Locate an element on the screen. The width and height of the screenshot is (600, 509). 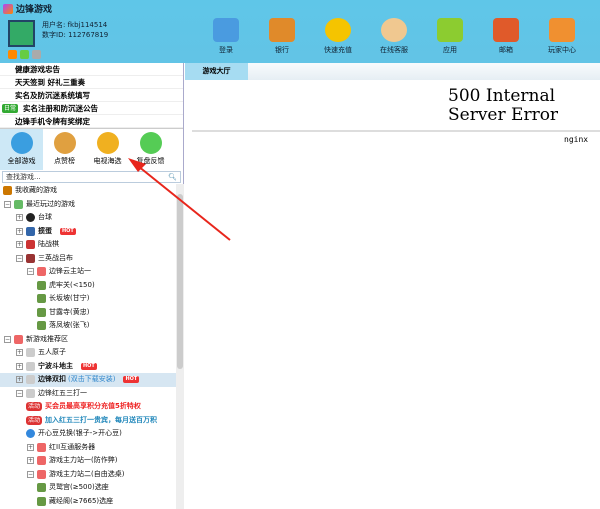
tree-item: + 陆战棋 is located at coordinates (88, 245).